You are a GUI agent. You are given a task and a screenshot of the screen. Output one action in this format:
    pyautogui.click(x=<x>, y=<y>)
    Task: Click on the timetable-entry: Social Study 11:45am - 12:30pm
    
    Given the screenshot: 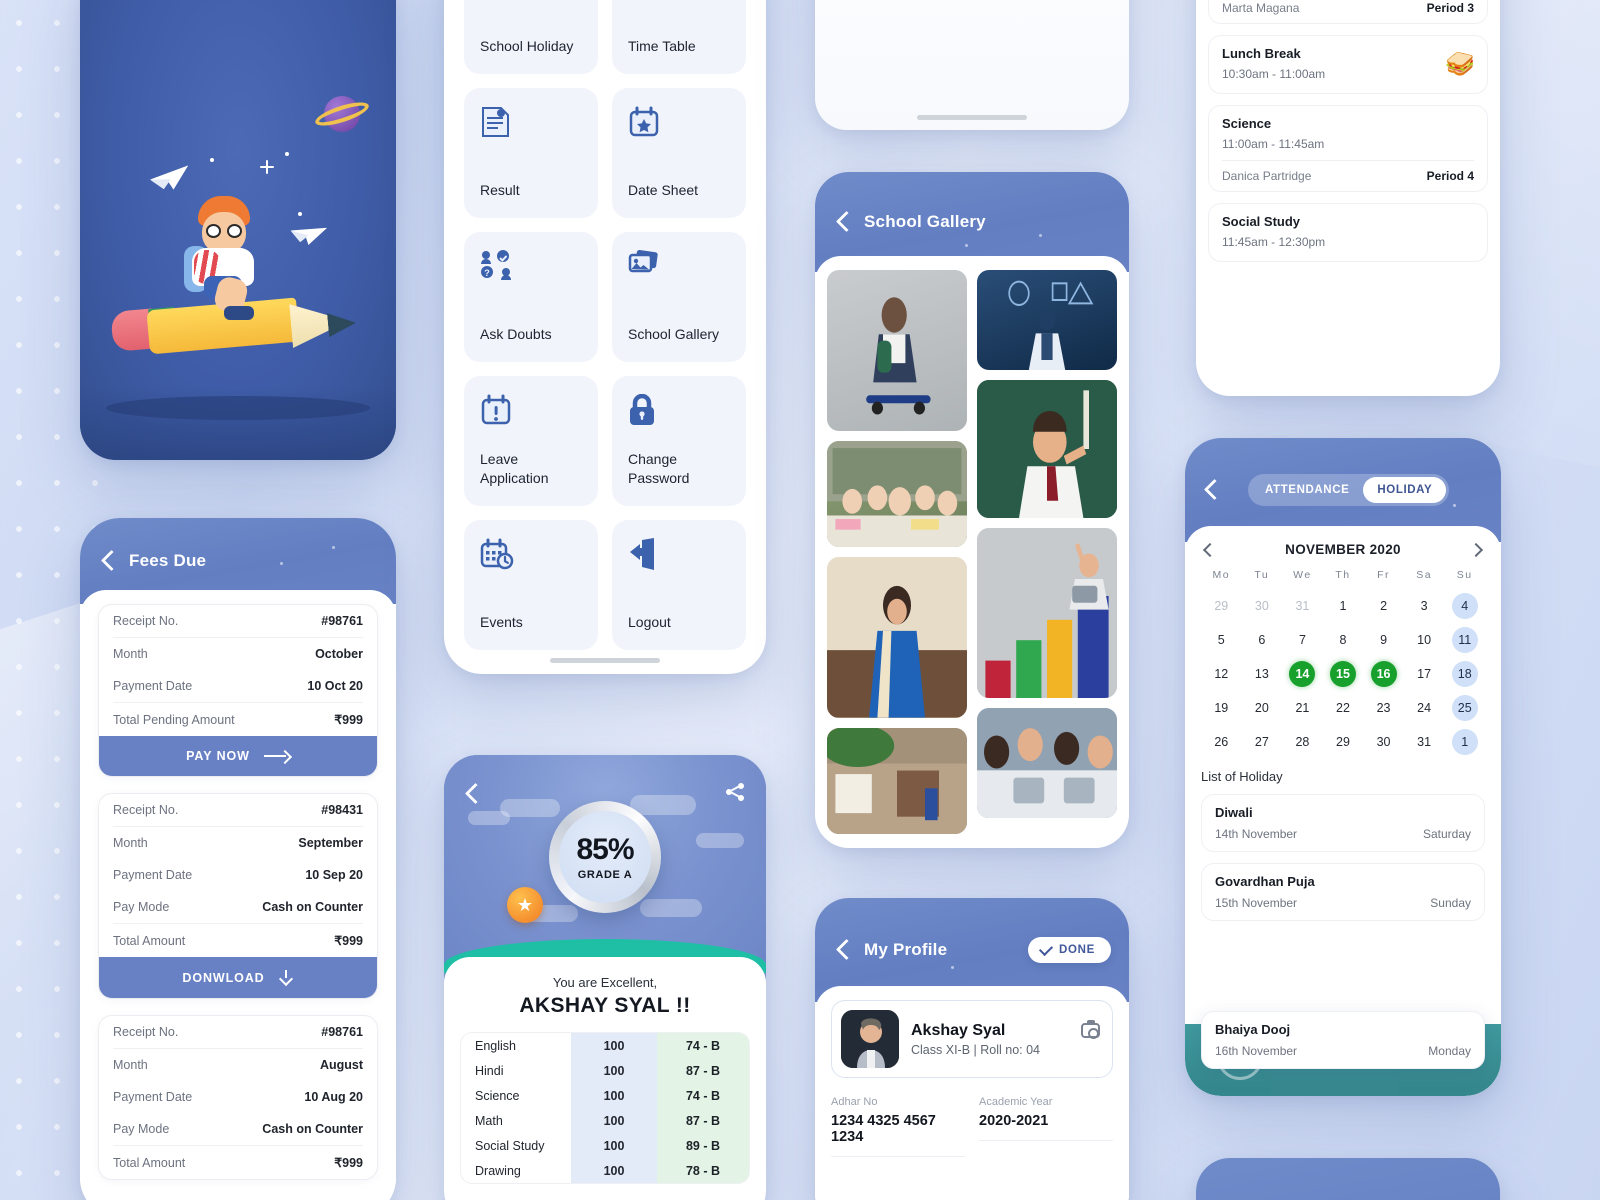 What is the action you would take?
    pyautogui.click(x=1348, y=232)
    